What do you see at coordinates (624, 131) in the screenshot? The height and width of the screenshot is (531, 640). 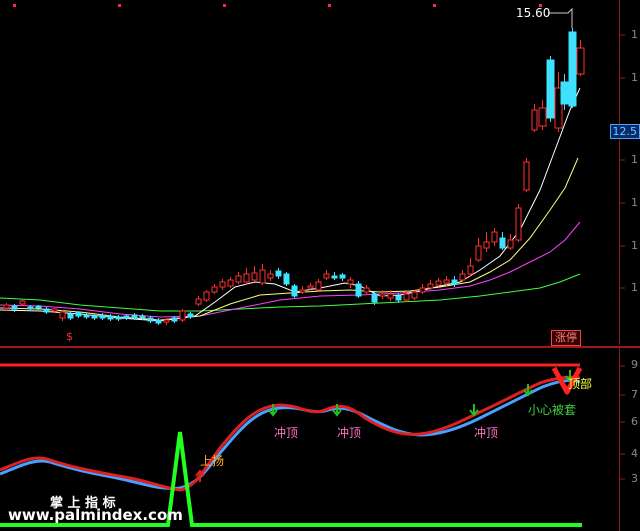 I see `current-price-tag: 12.5` at bounding box center [624, 131].